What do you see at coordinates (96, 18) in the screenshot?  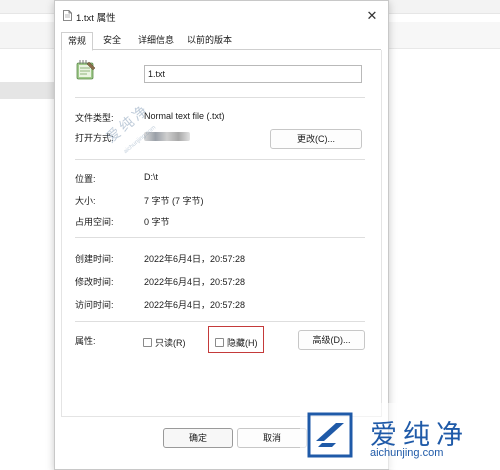 I see `dialog-title: 1.txt 属性` at bounding box center [96, 18].